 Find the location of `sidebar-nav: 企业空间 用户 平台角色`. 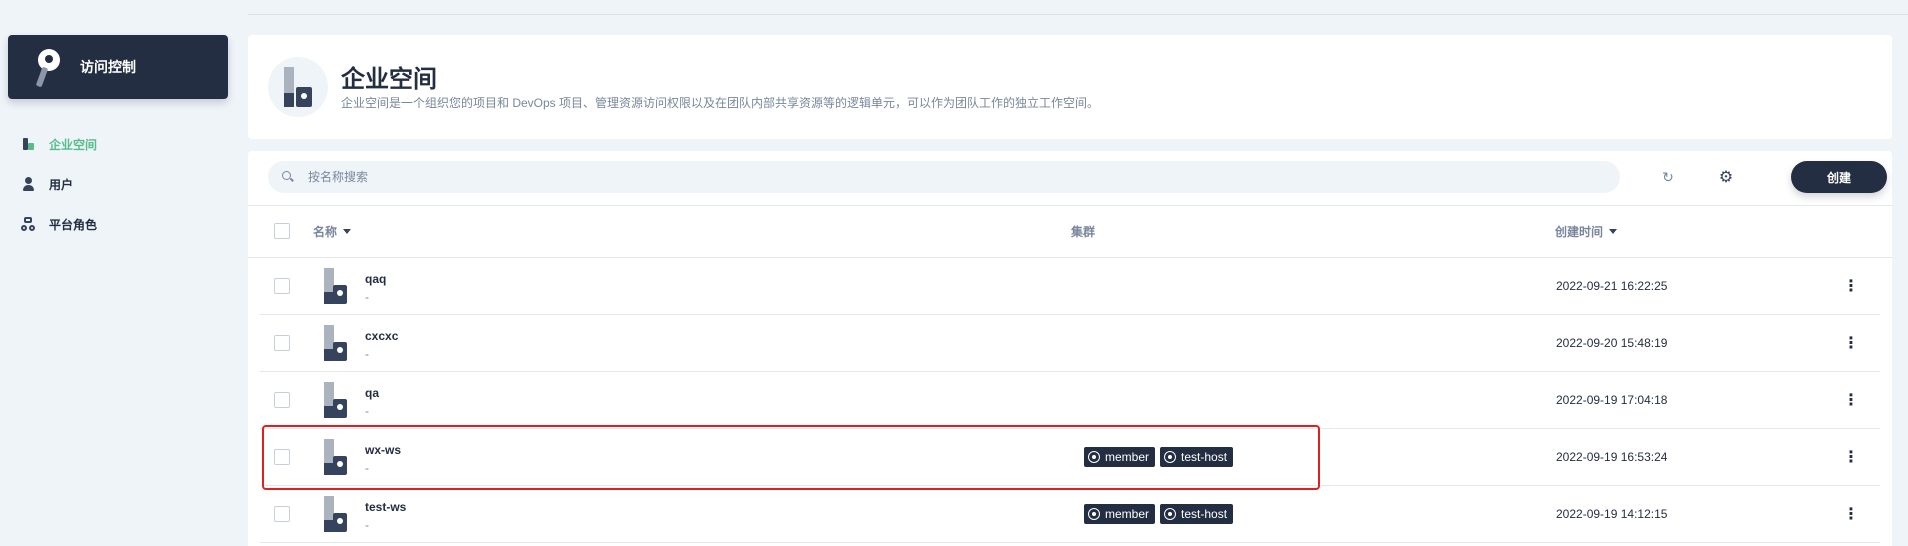

sidebar-nav: 企业空间 用户 平台角色 is located at coordinates (120, 184).